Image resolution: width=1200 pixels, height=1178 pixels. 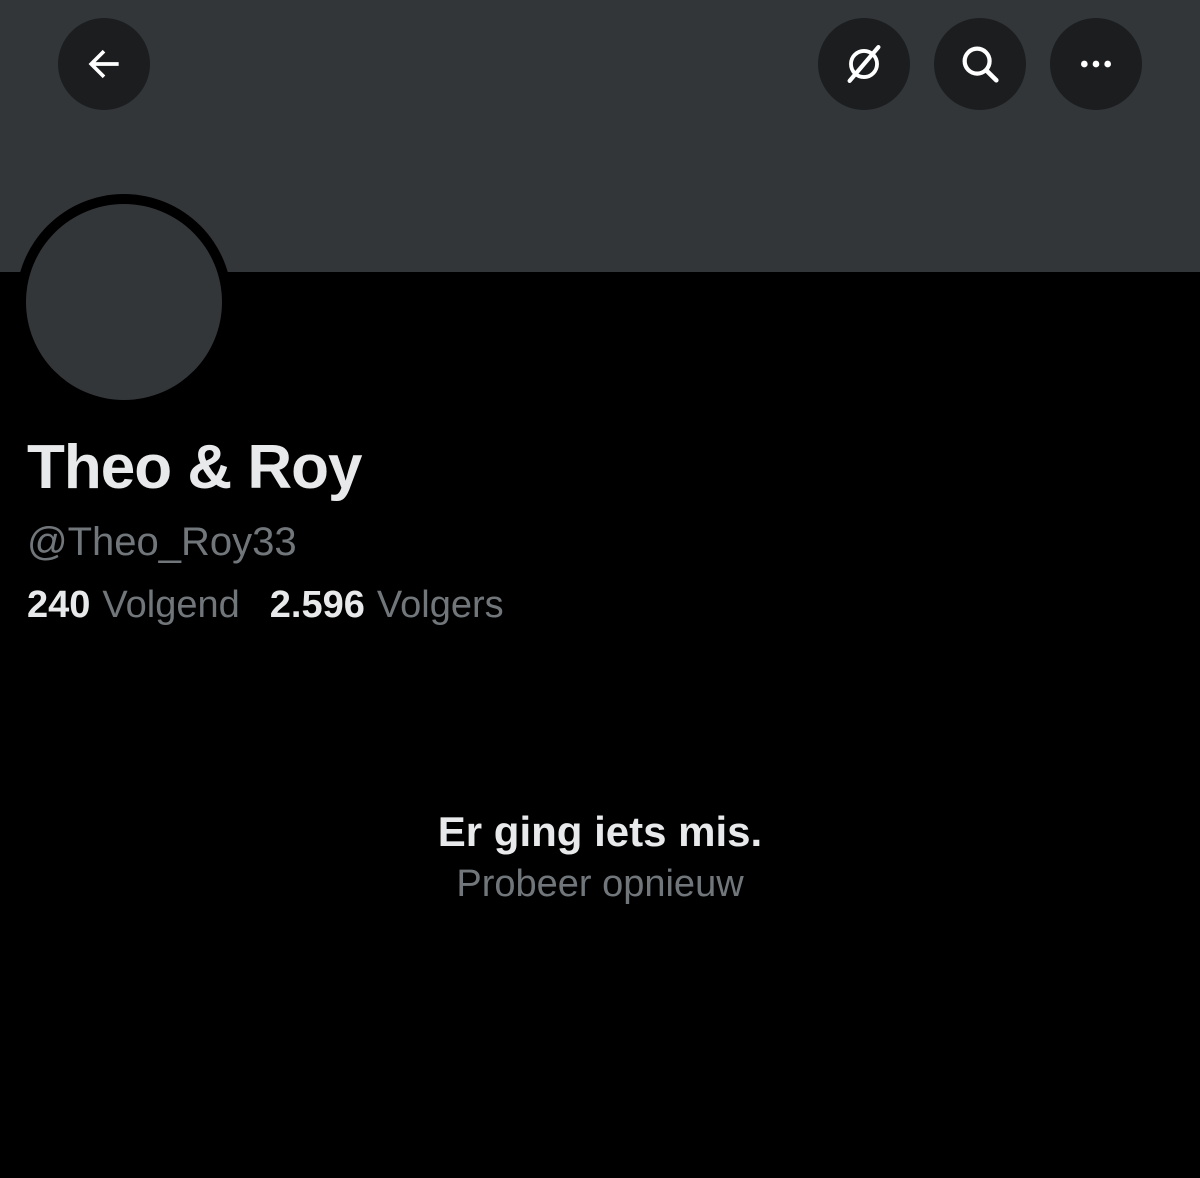 I want to click on display-name: Theo & Roy, so click(x=194, y=467).